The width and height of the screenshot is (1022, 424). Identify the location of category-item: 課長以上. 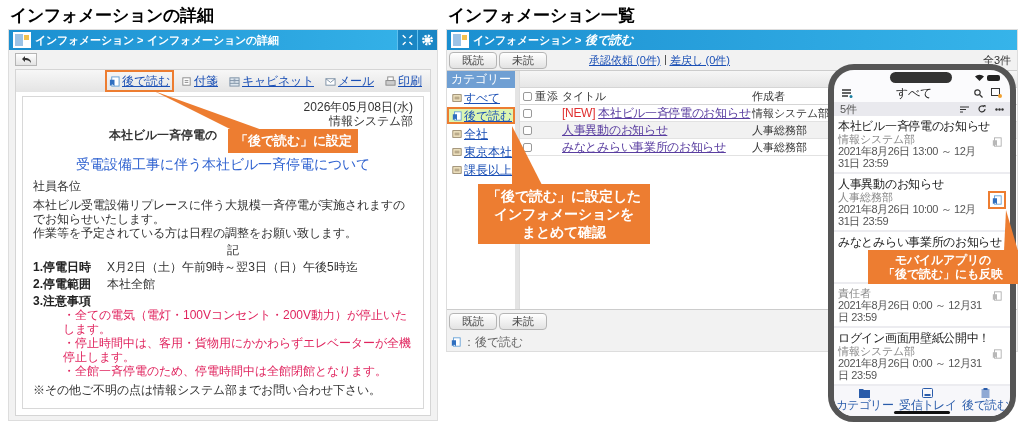
(481, 170).